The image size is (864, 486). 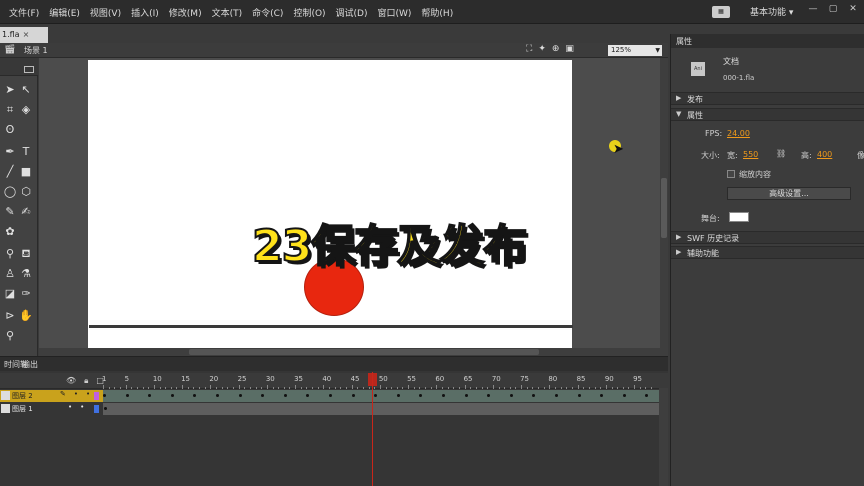 I want to click on eyedropper-icon: ⚗, so click(x=26, y=274).